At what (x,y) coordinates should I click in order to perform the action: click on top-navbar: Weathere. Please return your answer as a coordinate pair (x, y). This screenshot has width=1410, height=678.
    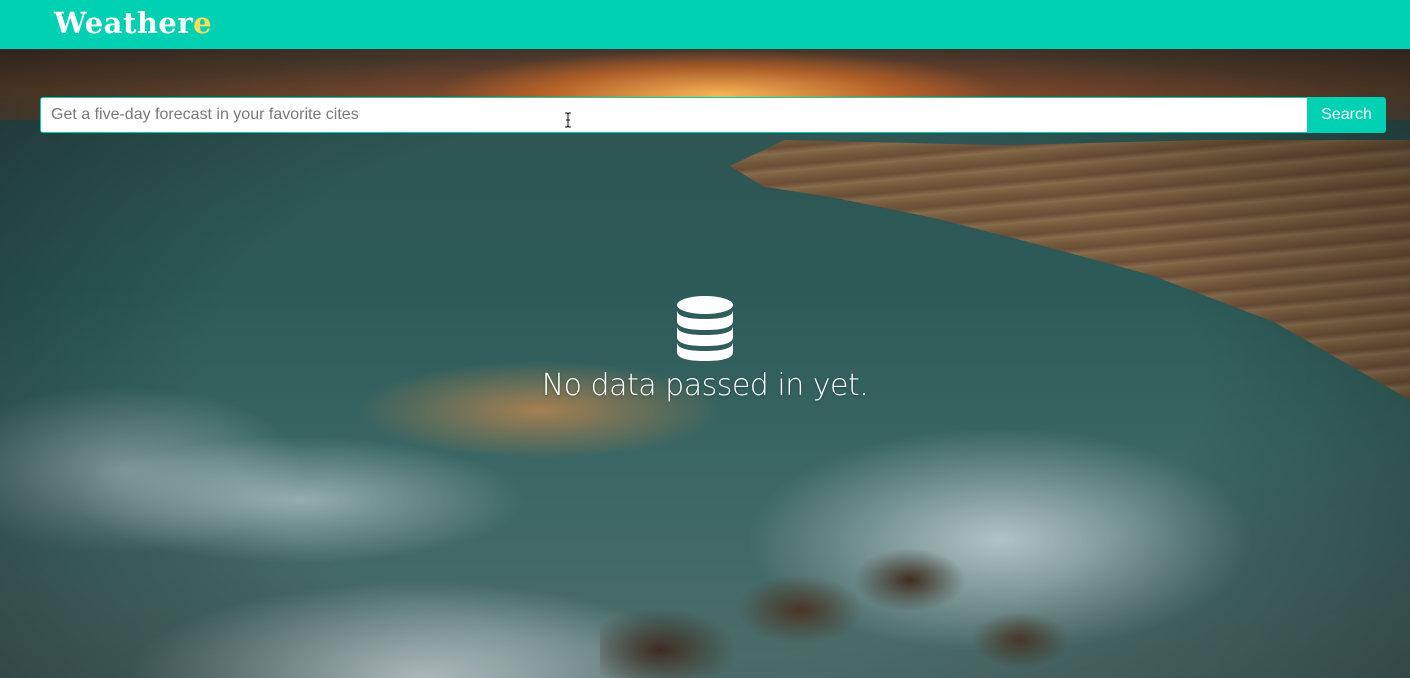
    Looking at the image, I should click on (705, 24).